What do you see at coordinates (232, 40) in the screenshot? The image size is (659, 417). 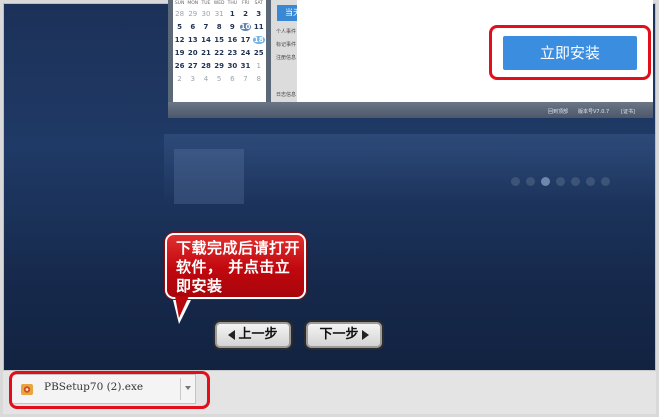 I see `calendar-day: 16` at bounding box center [232, 40].